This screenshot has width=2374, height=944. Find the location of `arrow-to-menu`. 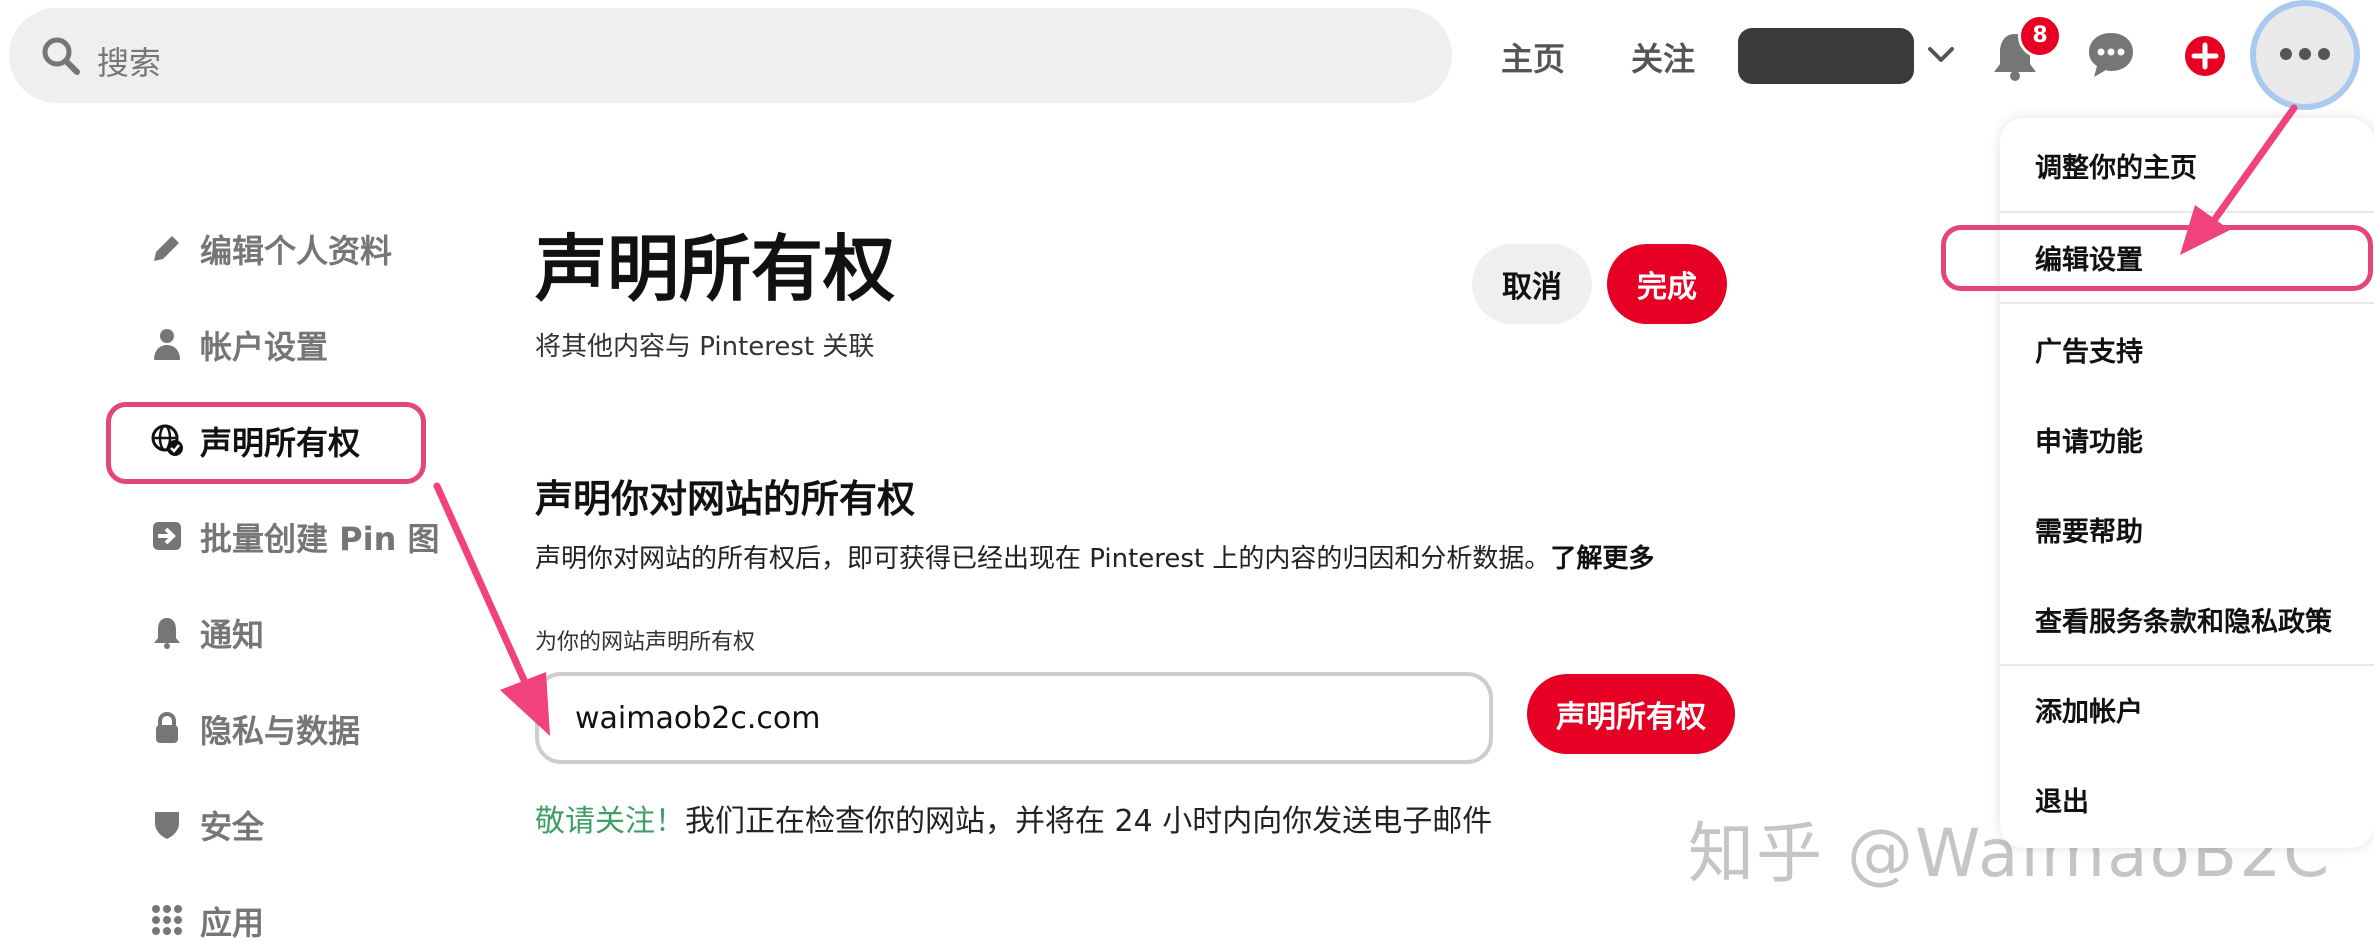

arrow-to-menu is located at coordinates (2252, 167).